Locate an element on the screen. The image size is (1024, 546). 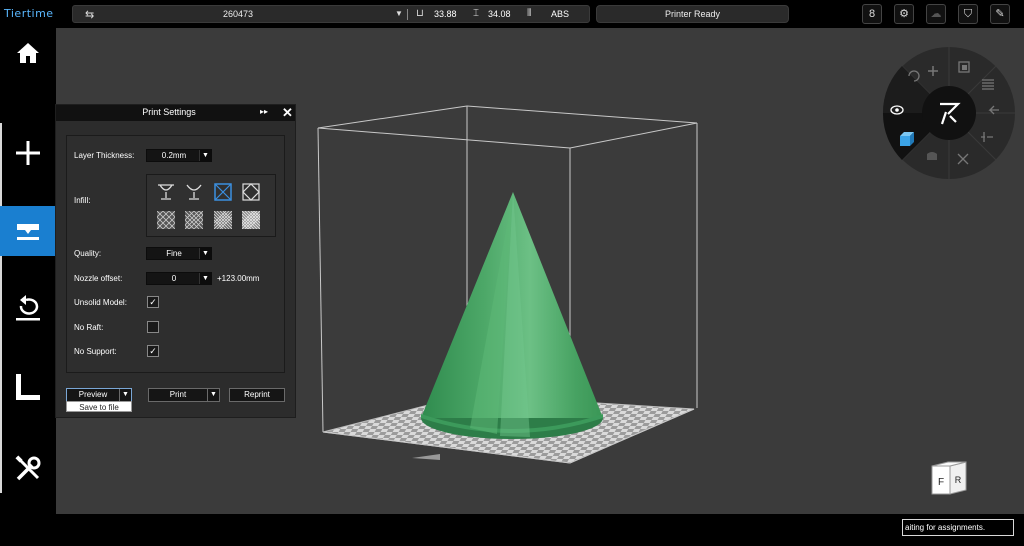
nozzle-offset-select: 0 ▼ is located at coordinates (179, 278).